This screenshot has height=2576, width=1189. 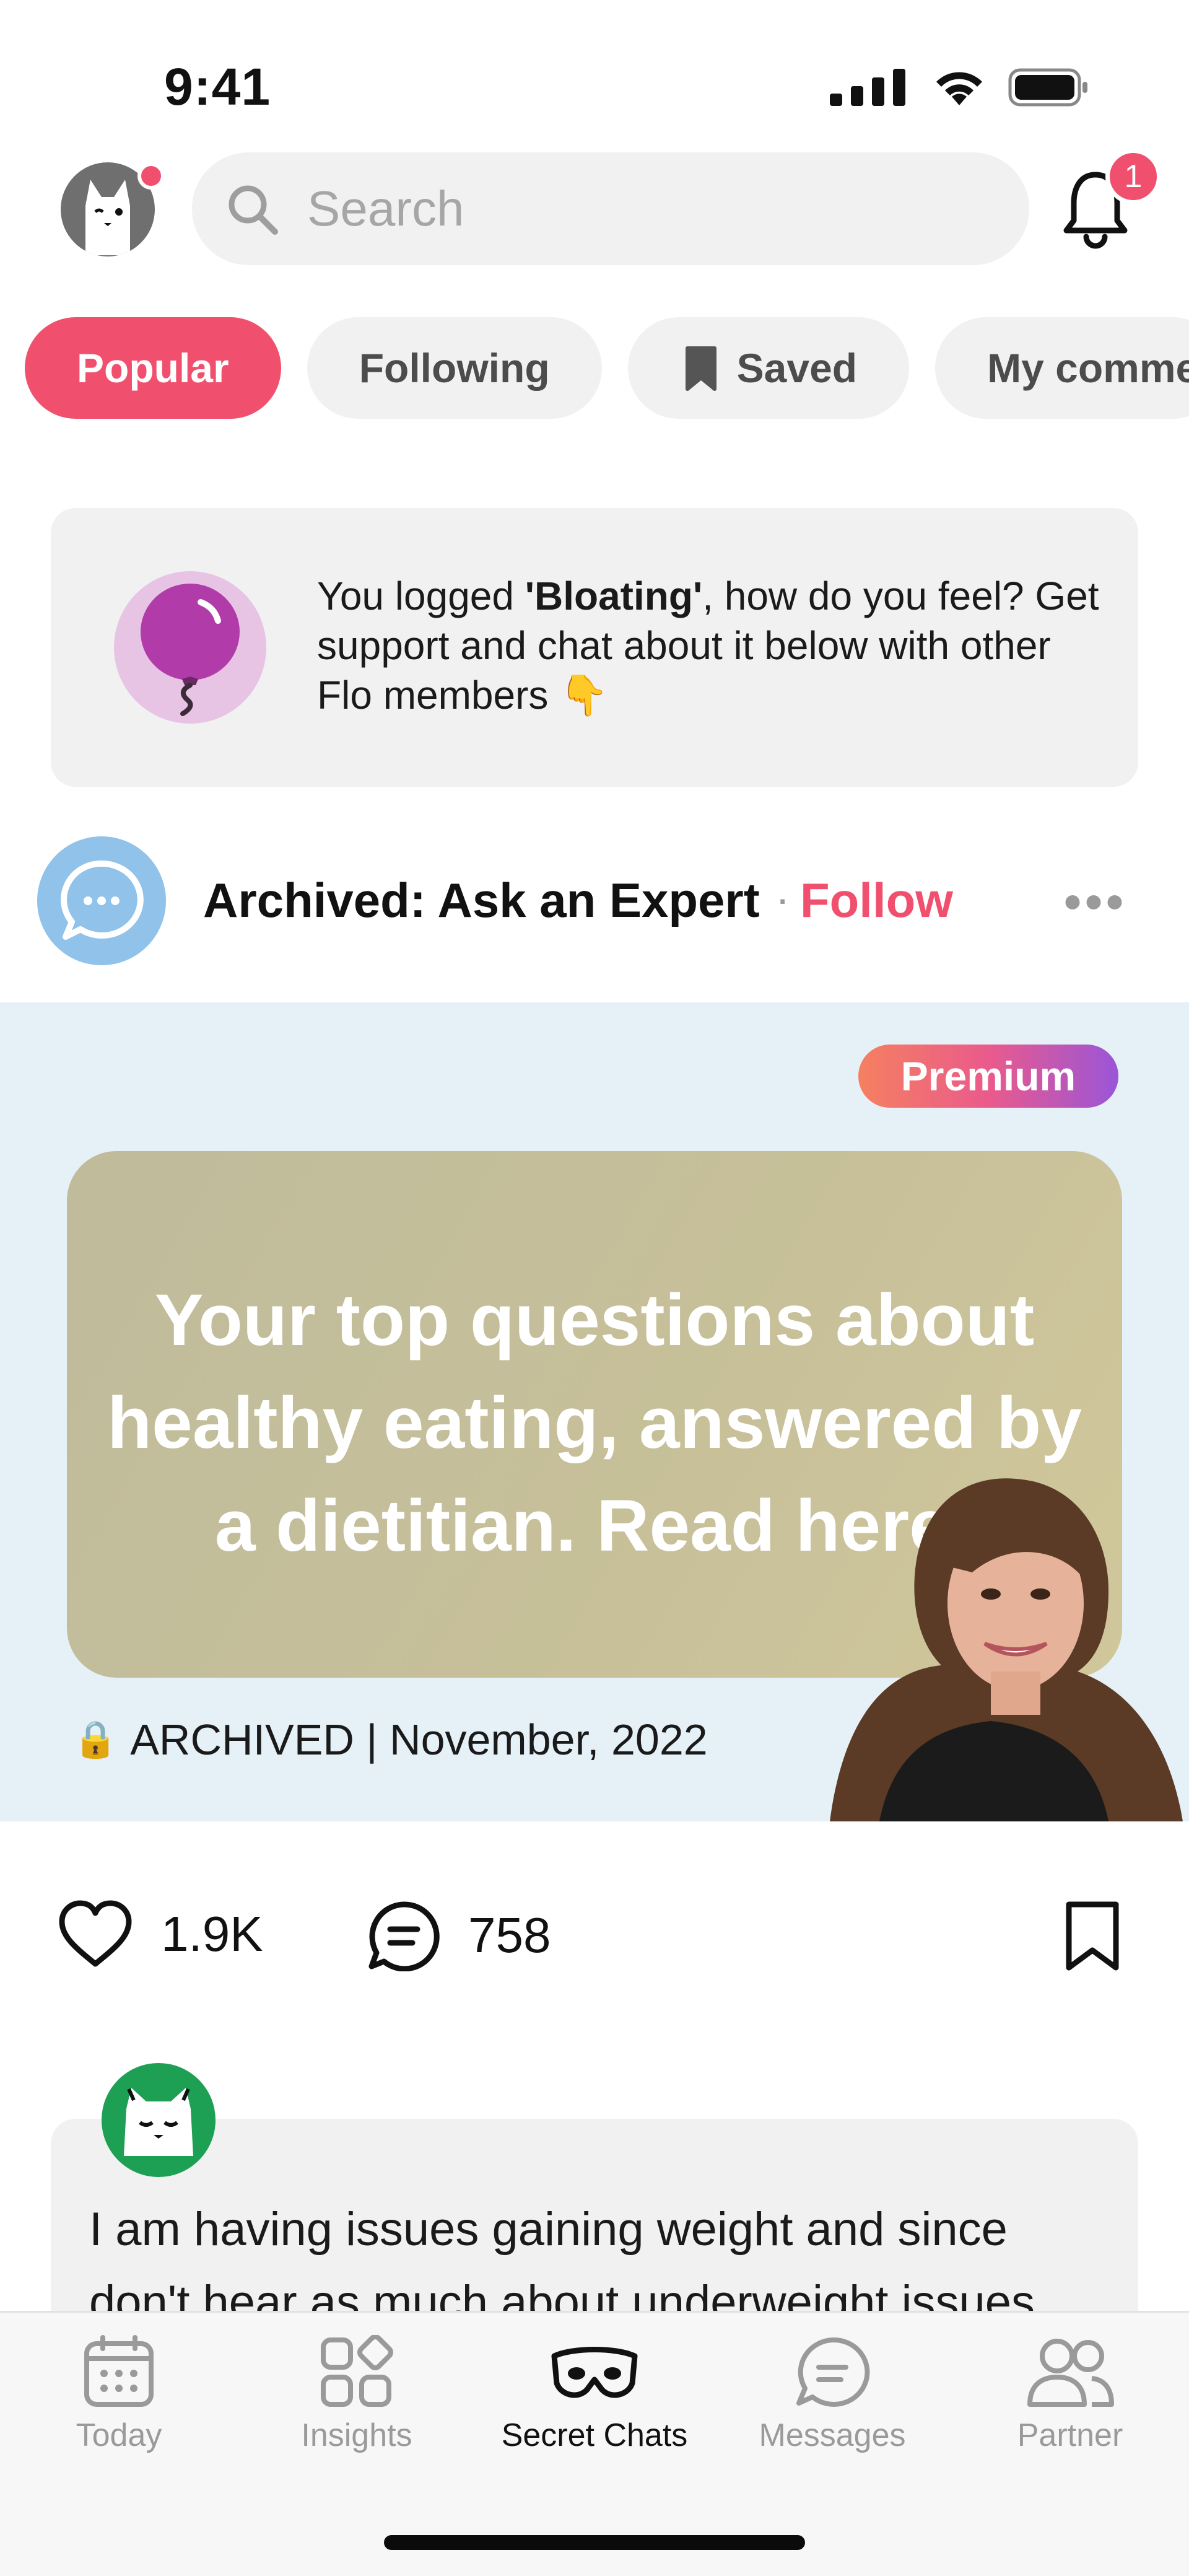 What do you see at coordinates (212, 1933) in the screenshot?
I see `like-count: 1.9K` at bounding box center [212, 1933].